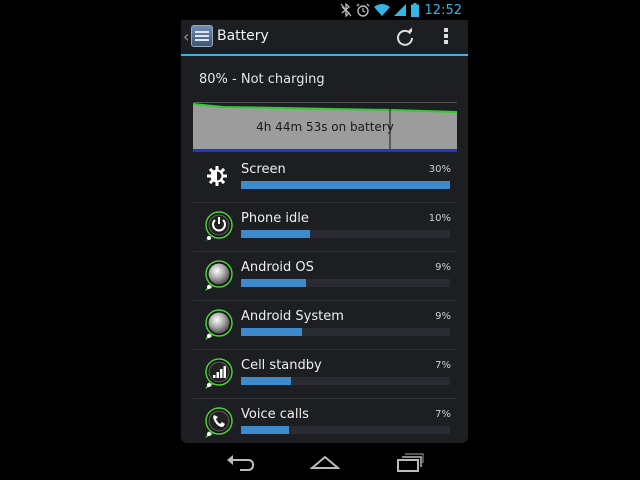 The height and width of the screenshot is (480, 640). Describe the element at coordinates (325, 462) in the screenshot. I see `home-icon` at that location.